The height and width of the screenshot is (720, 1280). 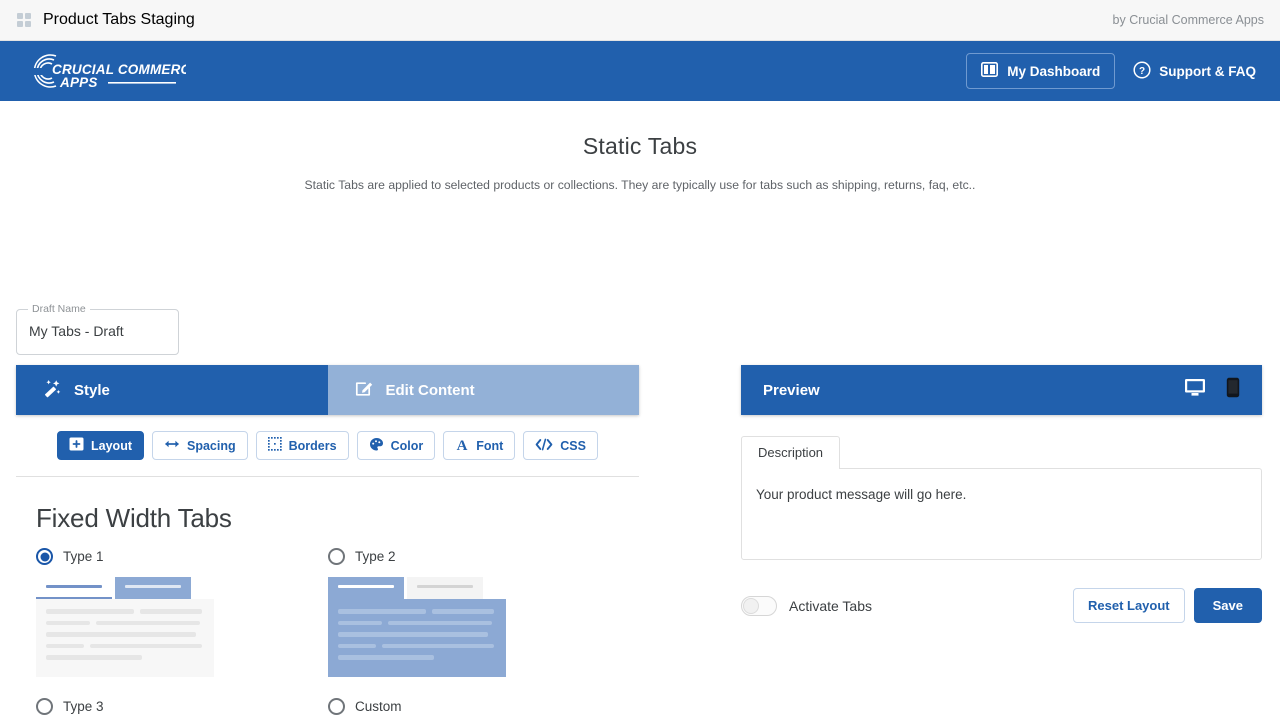 I want to click on page-title: Static Tabs, so click(x=640, y=146).